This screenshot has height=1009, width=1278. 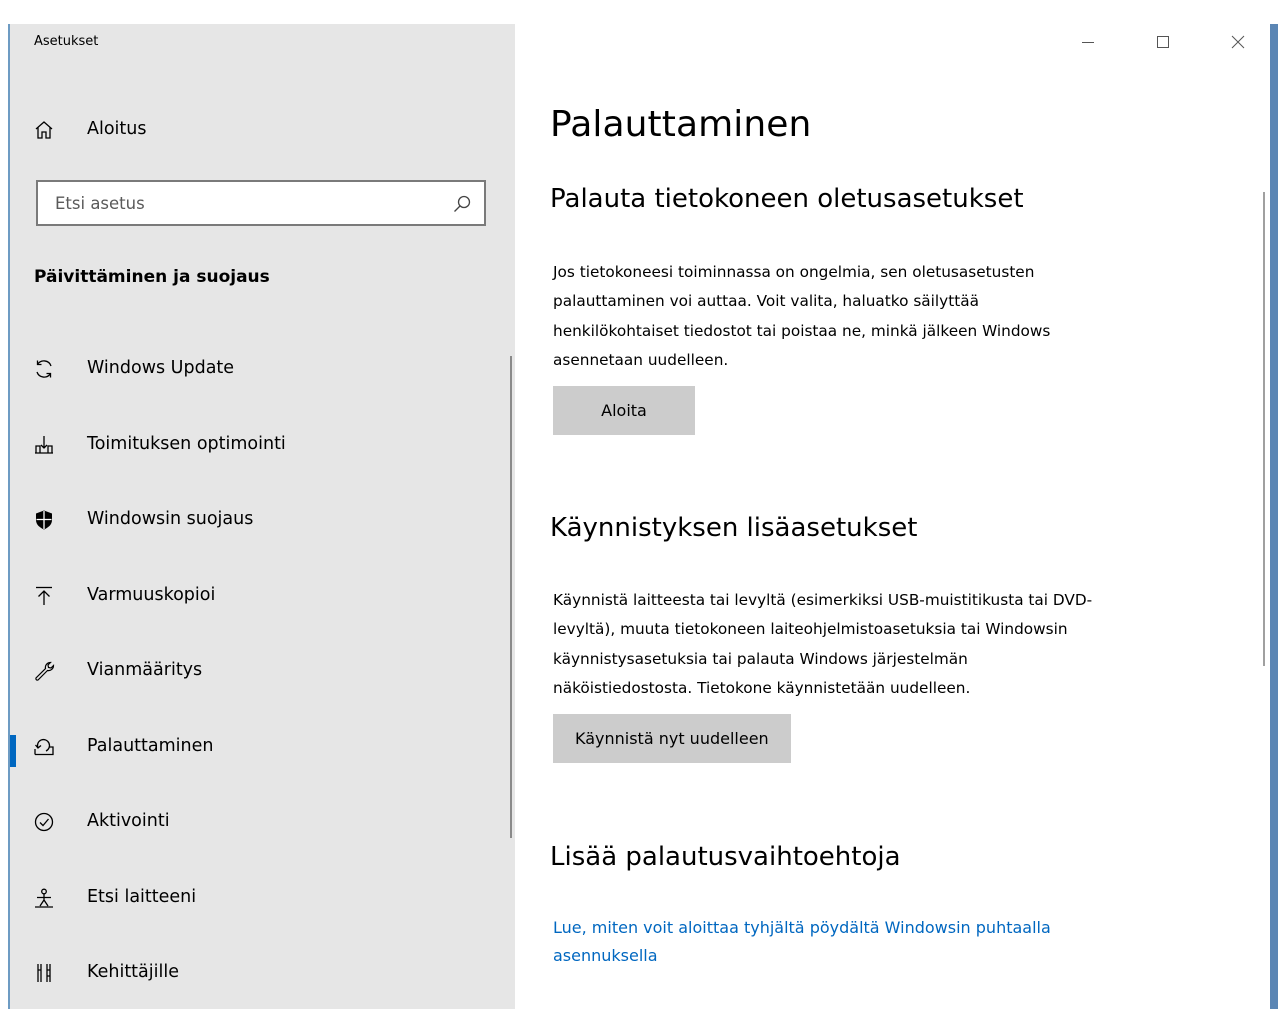 What do you see at coordinates (624, 410) in the screenshot?
I see `reset-start-button: Aloita` at bounding box center [624, 410].